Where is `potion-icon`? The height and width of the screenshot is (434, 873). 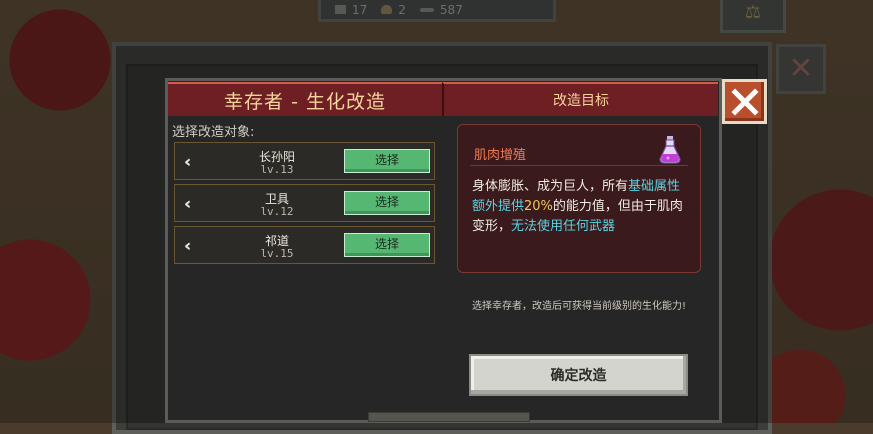 potion-icon is located at coordinates (670, 150).